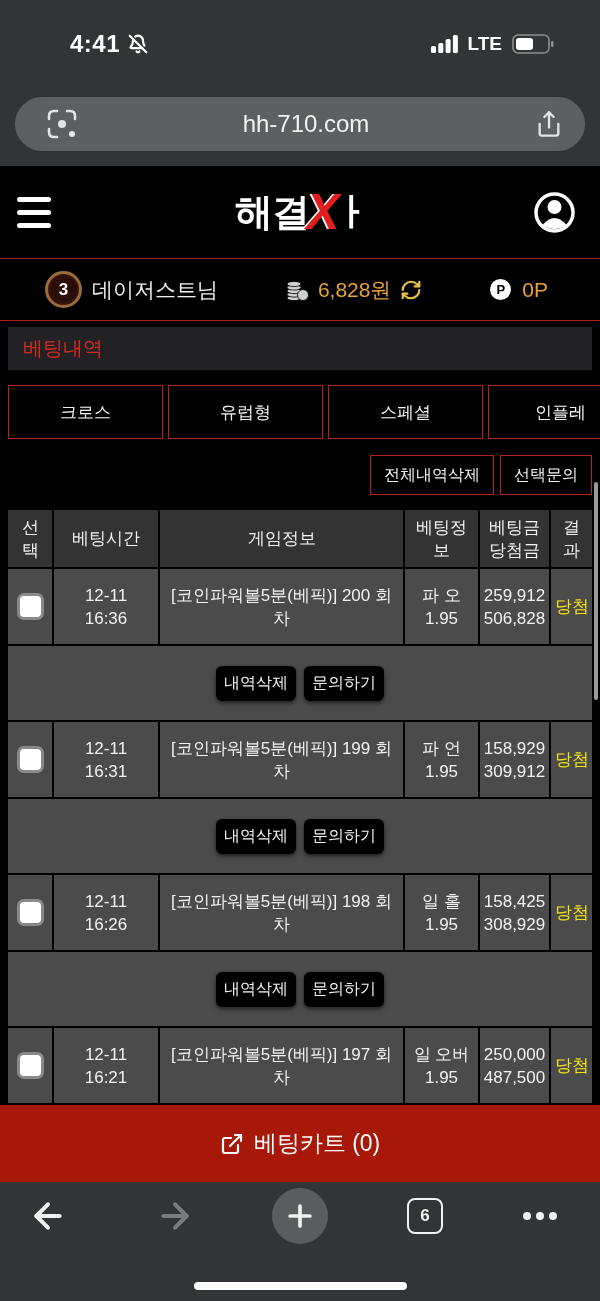 This screenshot has height=1301, width=600. I want to click on column-header: 결과, so click(571, 538).